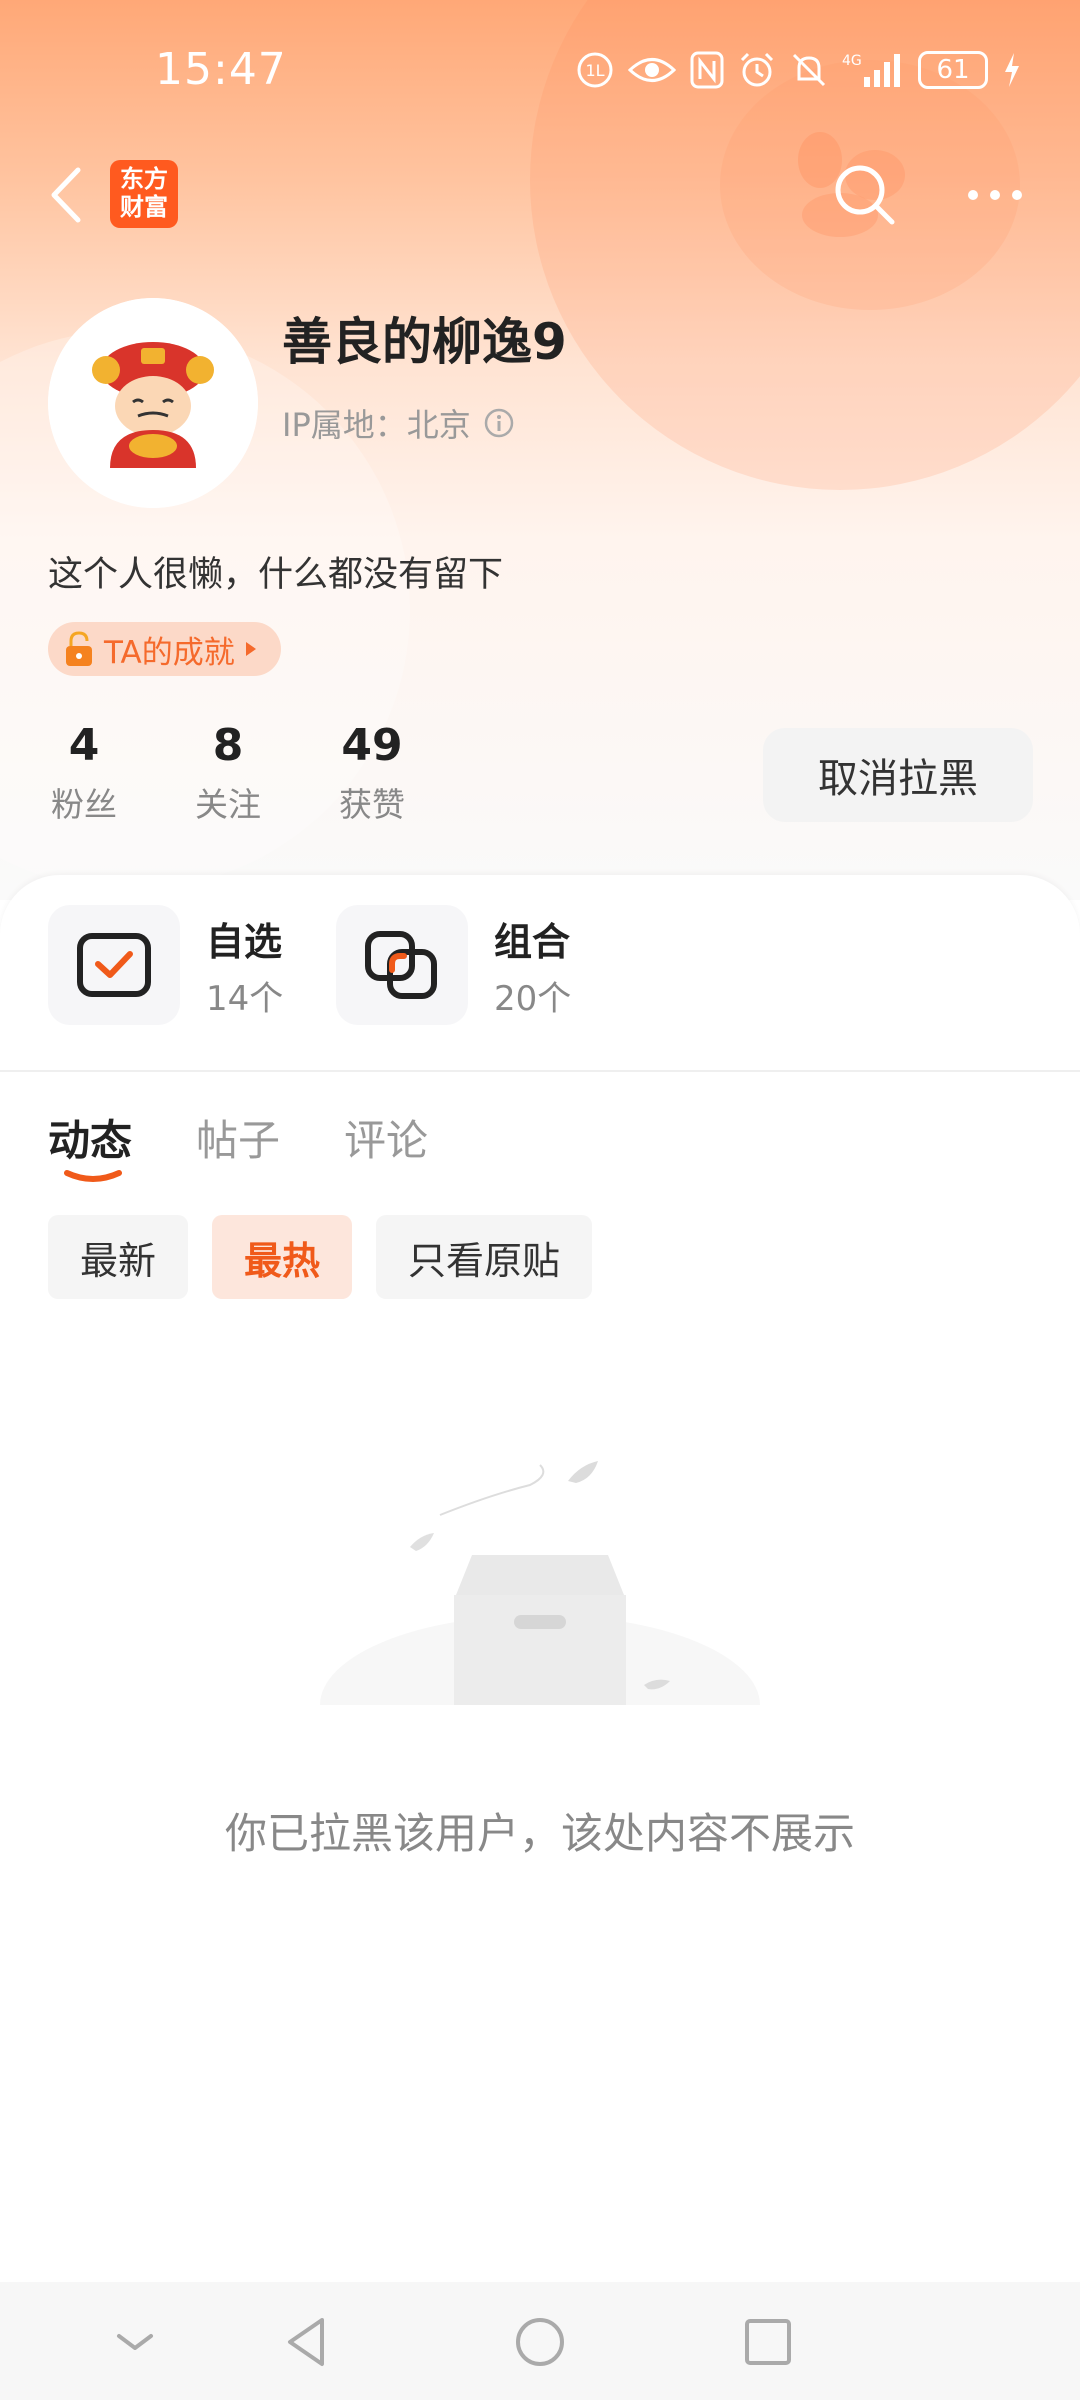 This screenshot has height=2400, width=1080. Describe the element at coordinates (144, 194) in the screenshot. I see `app-logo: 东方 财富` at that location.